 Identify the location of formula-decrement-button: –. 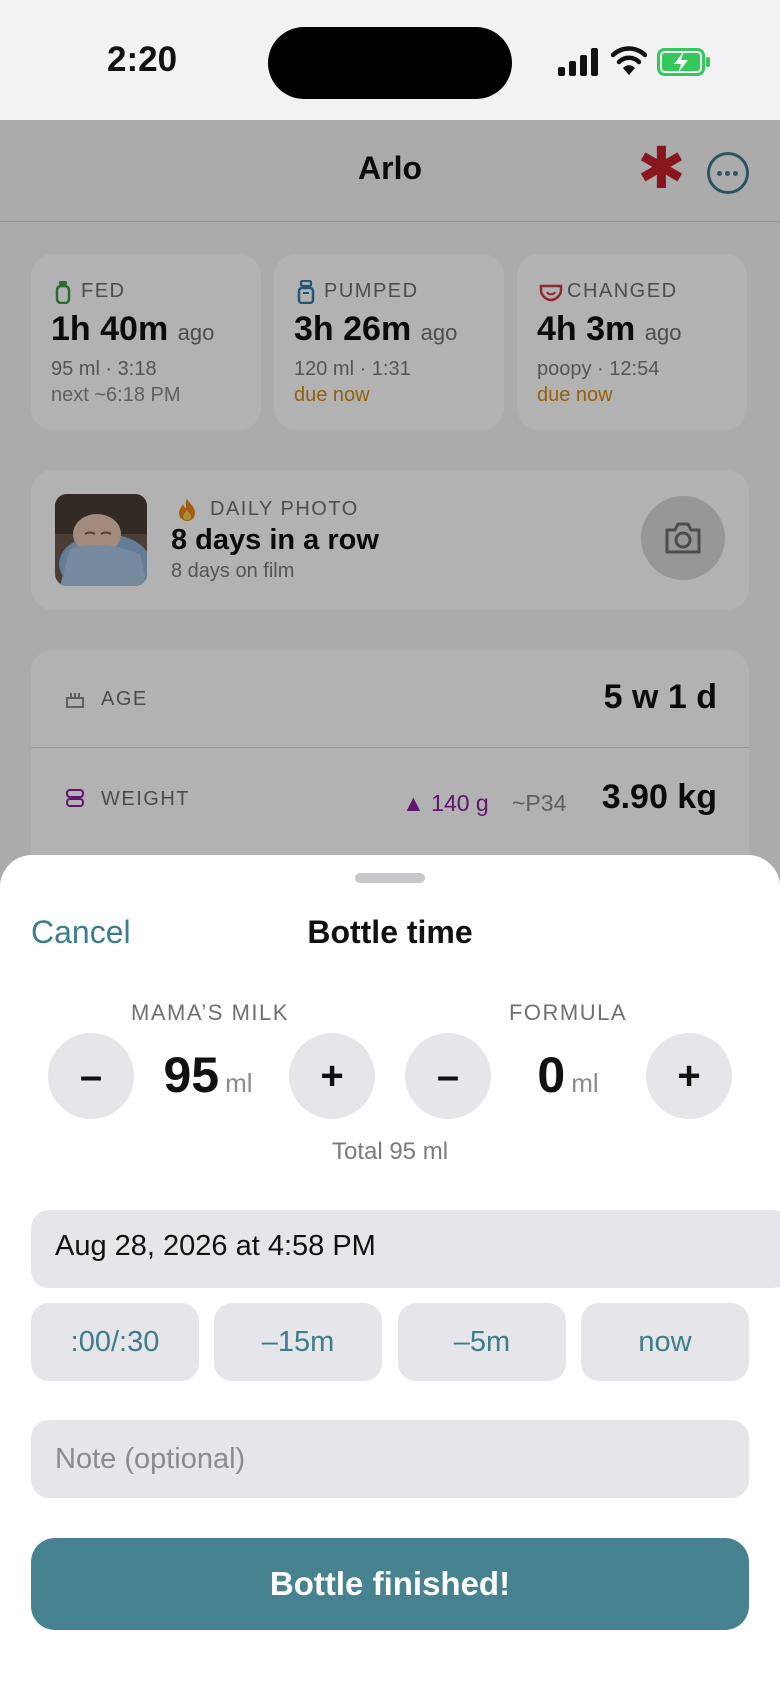
(448, 1076).